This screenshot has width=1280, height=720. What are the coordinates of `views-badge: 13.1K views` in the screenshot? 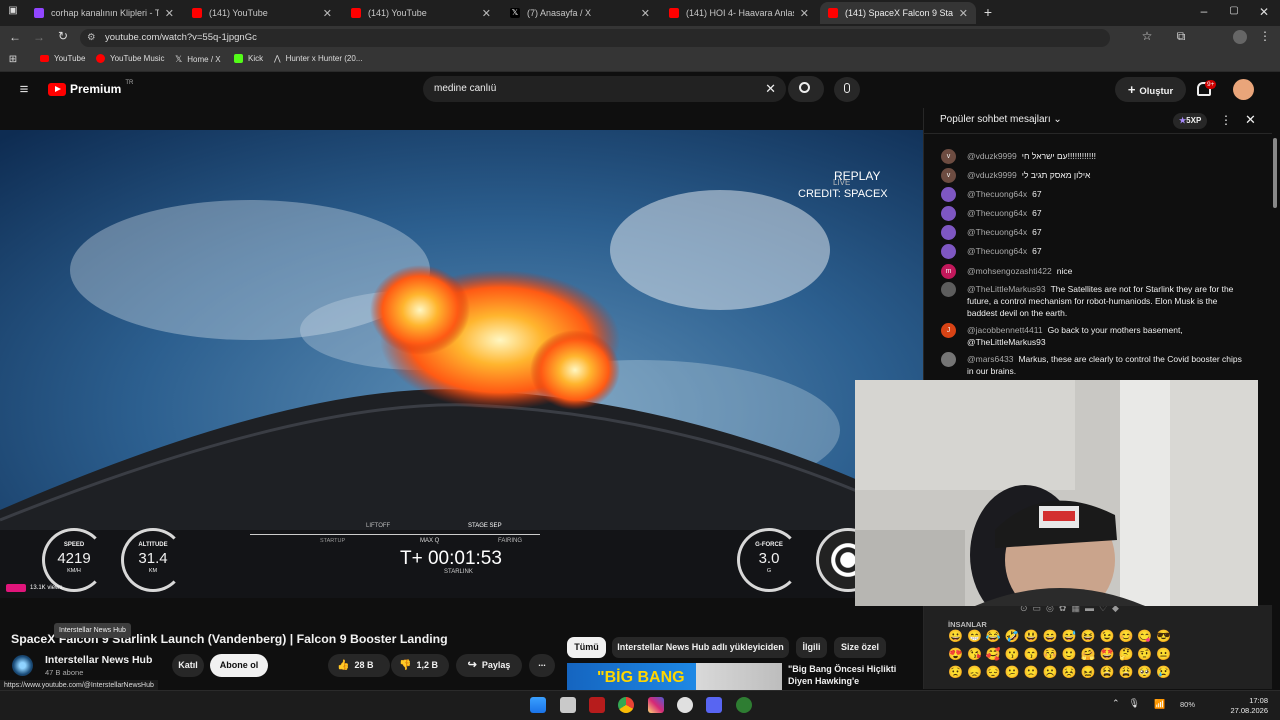 It's located at (34, 588).